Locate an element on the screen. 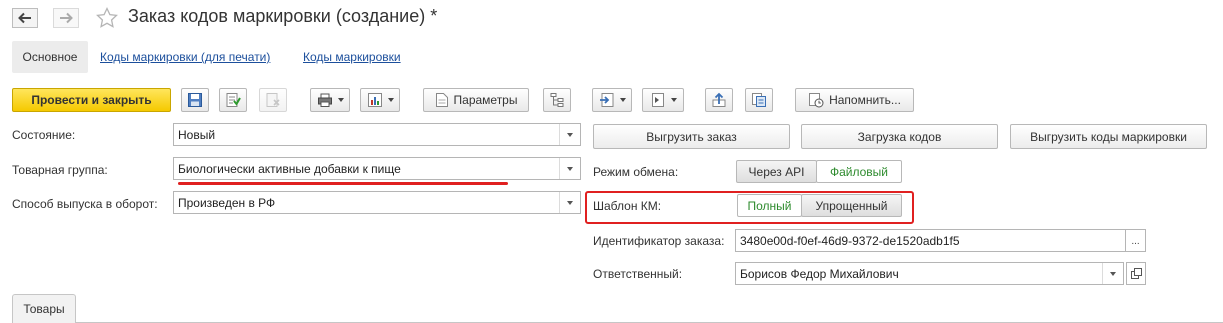  printer-icon is located at coordinates (324, 100).